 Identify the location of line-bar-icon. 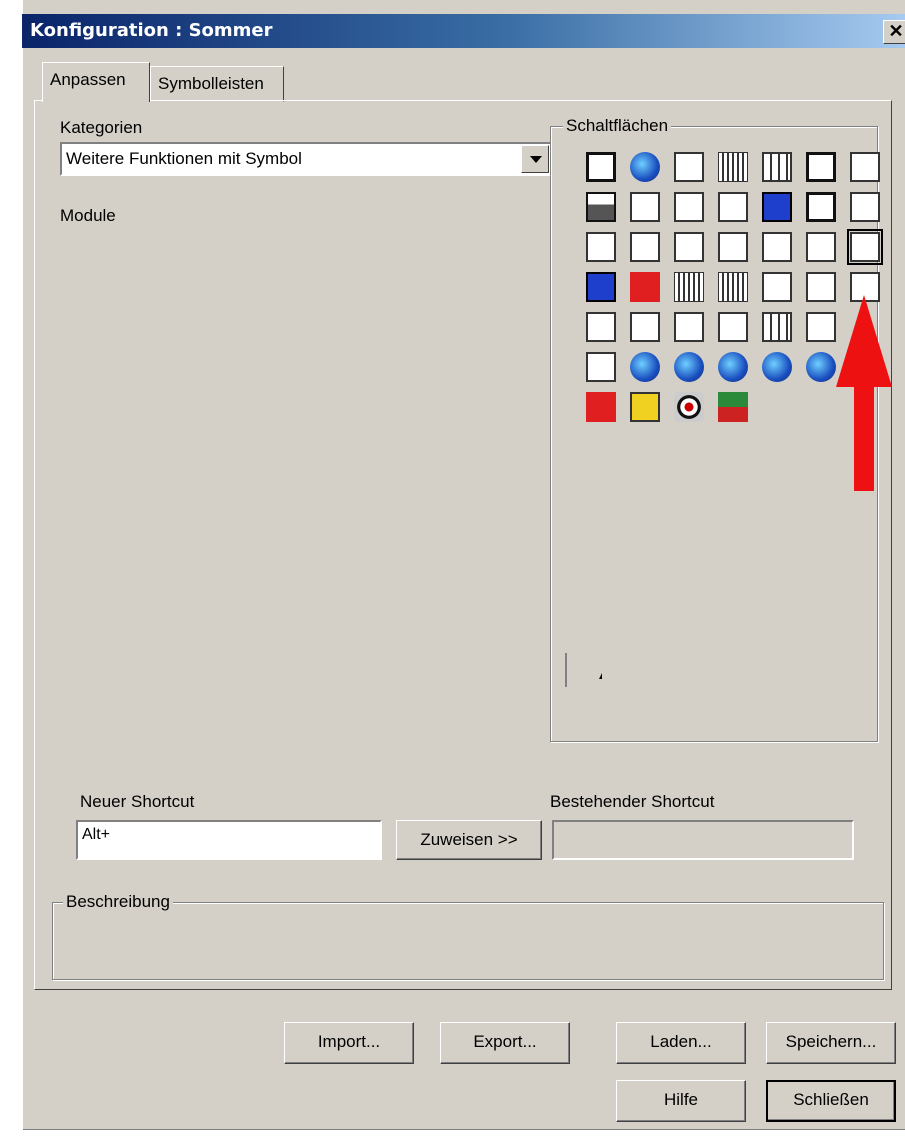
(645, 207).